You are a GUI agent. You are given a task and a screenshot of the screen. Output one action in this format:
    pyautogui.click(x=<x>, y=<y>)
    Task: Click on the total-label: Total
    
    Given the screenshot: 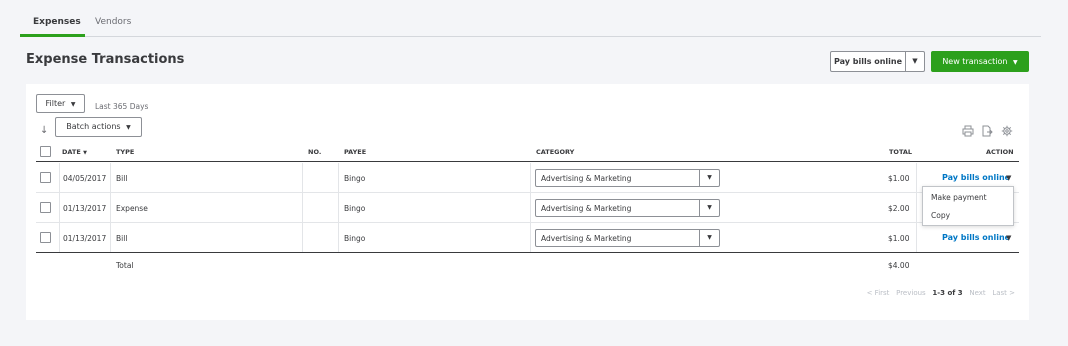 What is the action you would take?
    pyautogui.click(x=125, y=265)
    